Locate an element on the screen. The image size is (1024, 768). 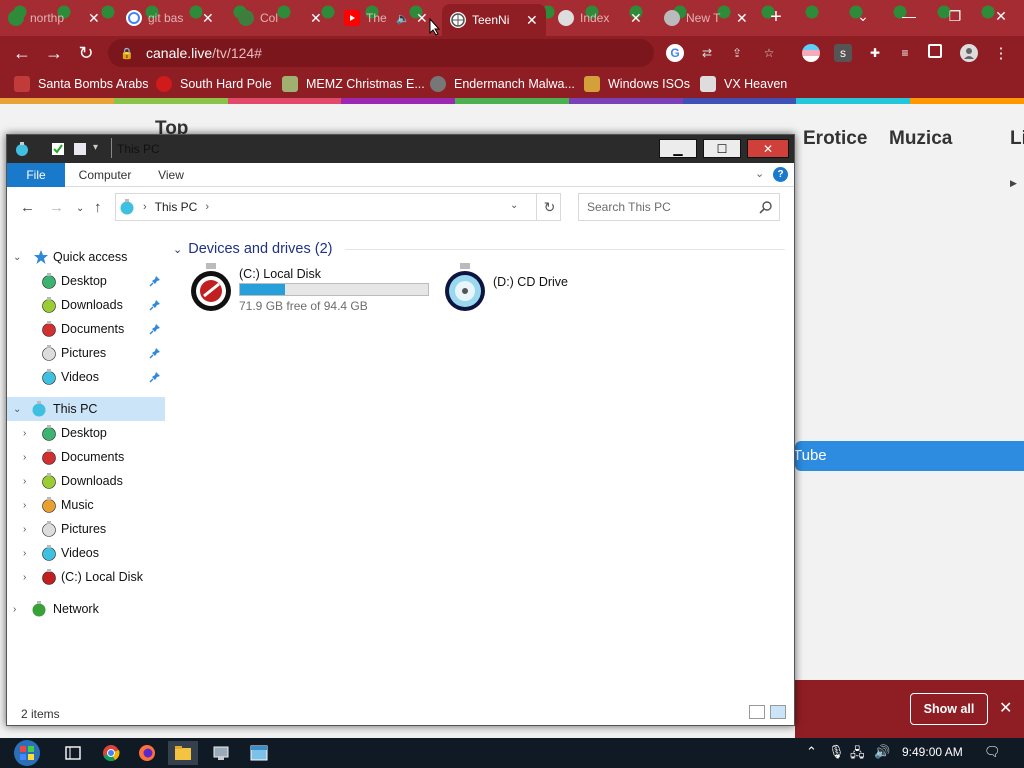
tab-file: File is located at coordinates (36, 175).